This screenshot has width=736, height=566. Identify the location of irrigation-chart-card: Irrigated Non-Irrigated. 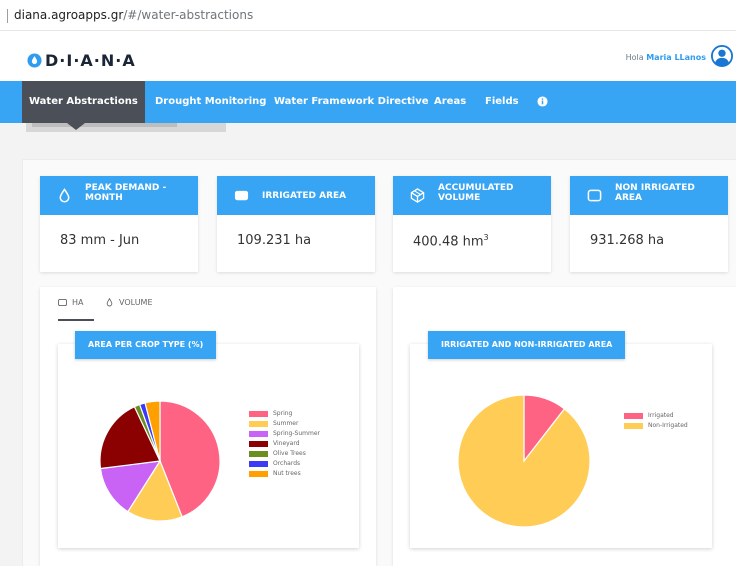
(561, 446).